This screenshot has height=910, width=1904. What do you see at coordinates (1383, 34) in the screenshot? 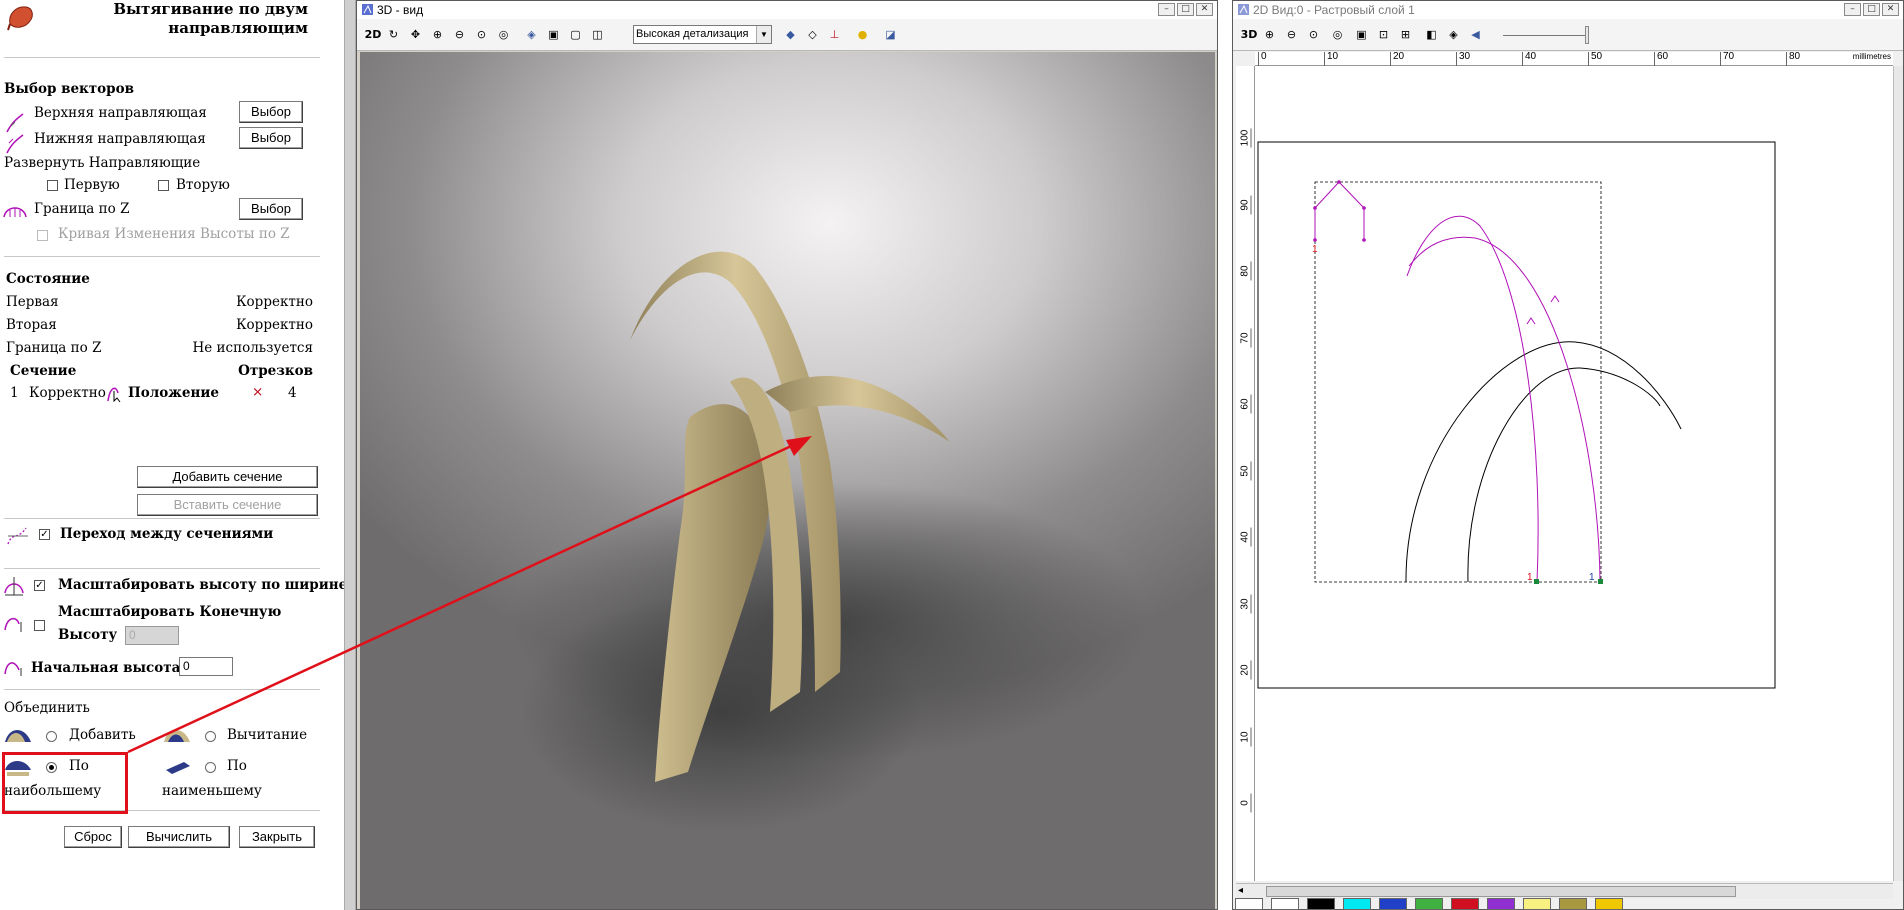
I see `zoom-box-icon: ⊡` at bounding box center [1383, 34].